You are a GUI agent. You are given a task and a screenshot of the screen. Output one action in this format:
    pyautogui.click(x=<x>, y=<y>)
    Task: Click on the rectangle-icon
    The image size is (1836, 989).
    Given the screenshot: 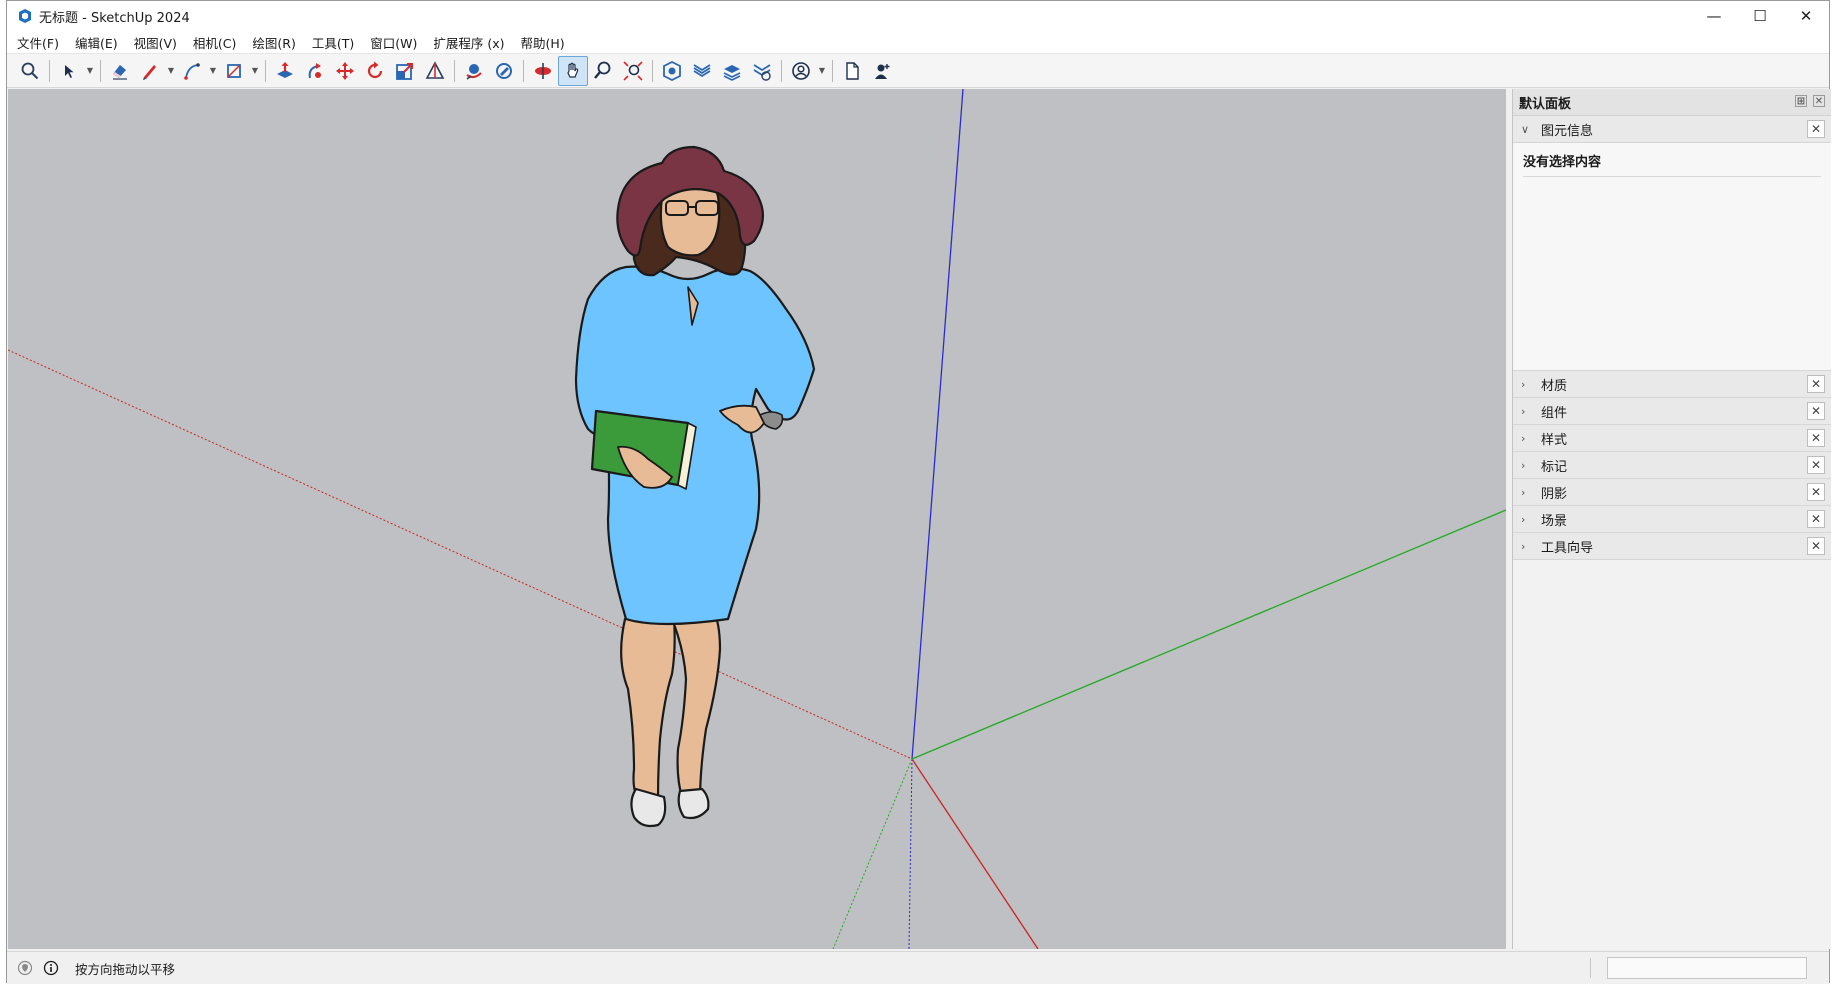 What is the action you would take?
    pyautogui.click(x=234, y=71)
    